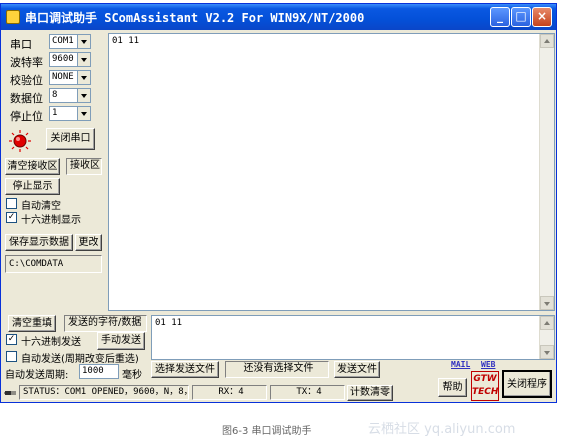  I want to click on clear-receive-button: 清空接收区, so click(32, 166).